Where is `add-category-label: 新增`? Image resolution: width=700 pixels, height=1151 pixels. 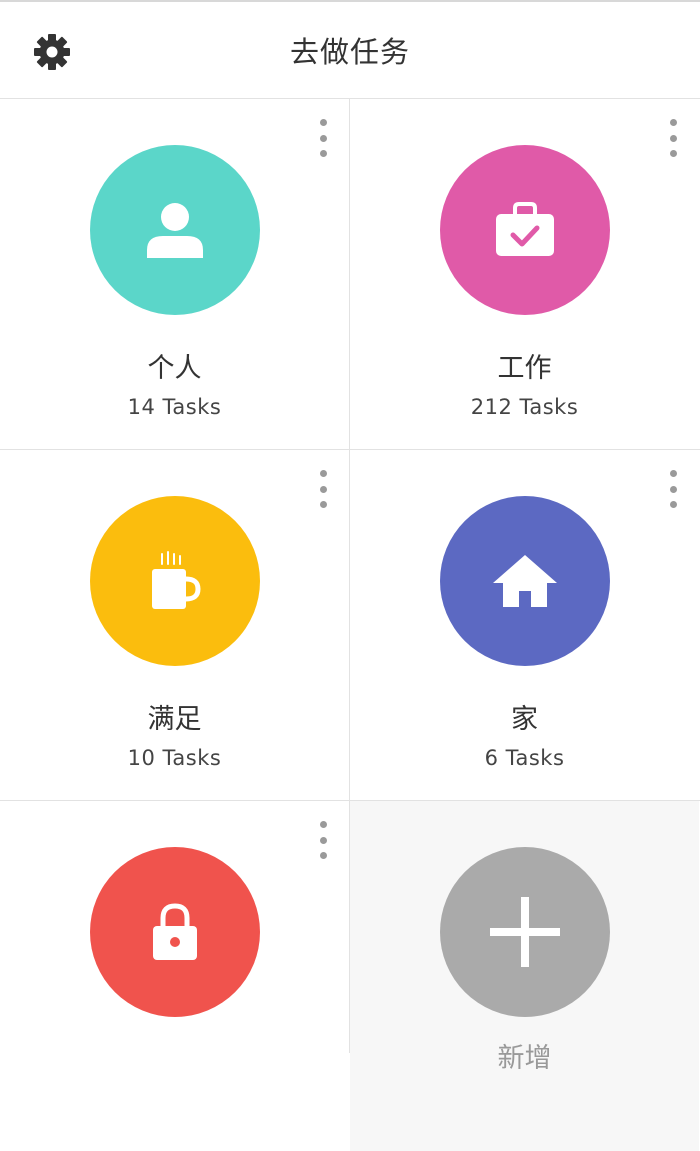 add-category-label: 新增 is located at coordinates (524, 1058).